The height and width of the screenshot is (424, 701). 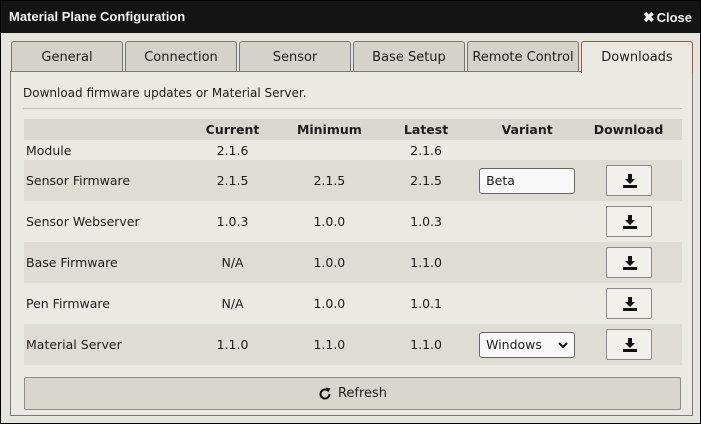 What do you see at coordinates (637, 57) in the screenshot?
I see `tab-downloads: Downloads` at bounding box center [637, 57].